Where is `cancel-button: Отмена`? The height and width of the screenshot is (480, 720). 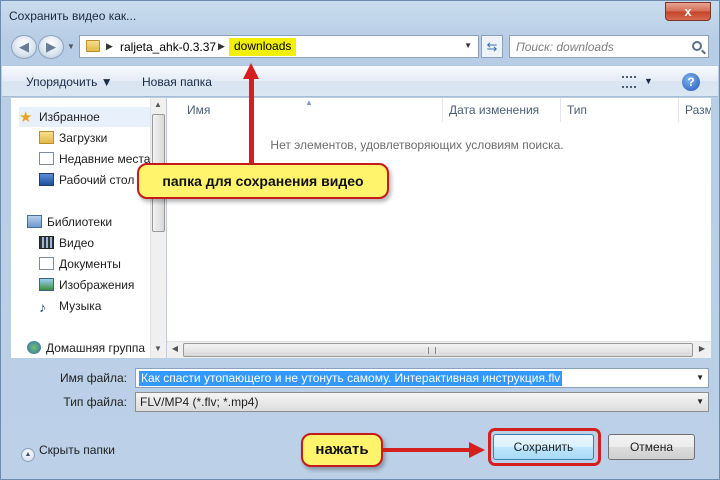 cancel-button: Отмена is located at coordinates (651, 447).